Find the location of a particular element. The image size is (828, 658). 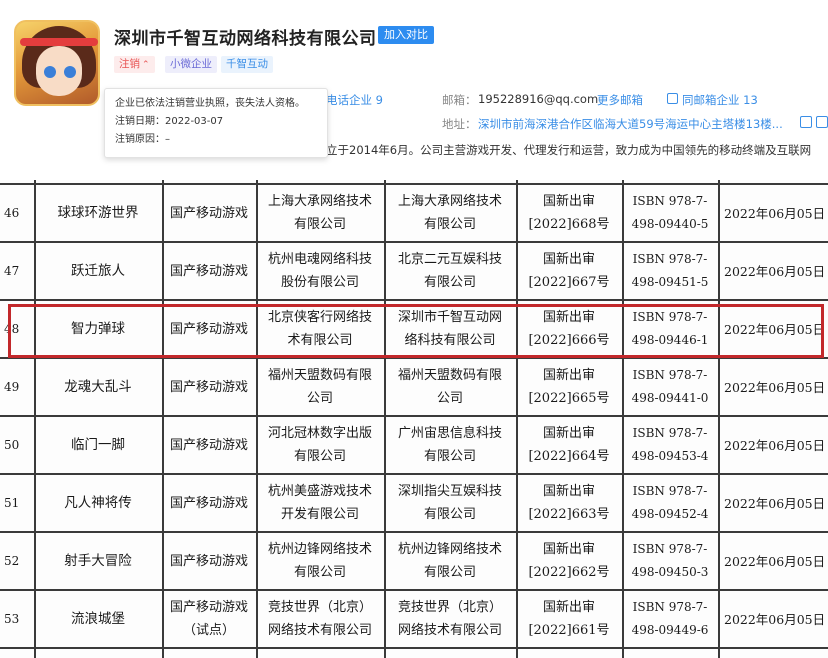

approval-number: 国新出审 [2022]661号 is located at coordinates (569, 619).